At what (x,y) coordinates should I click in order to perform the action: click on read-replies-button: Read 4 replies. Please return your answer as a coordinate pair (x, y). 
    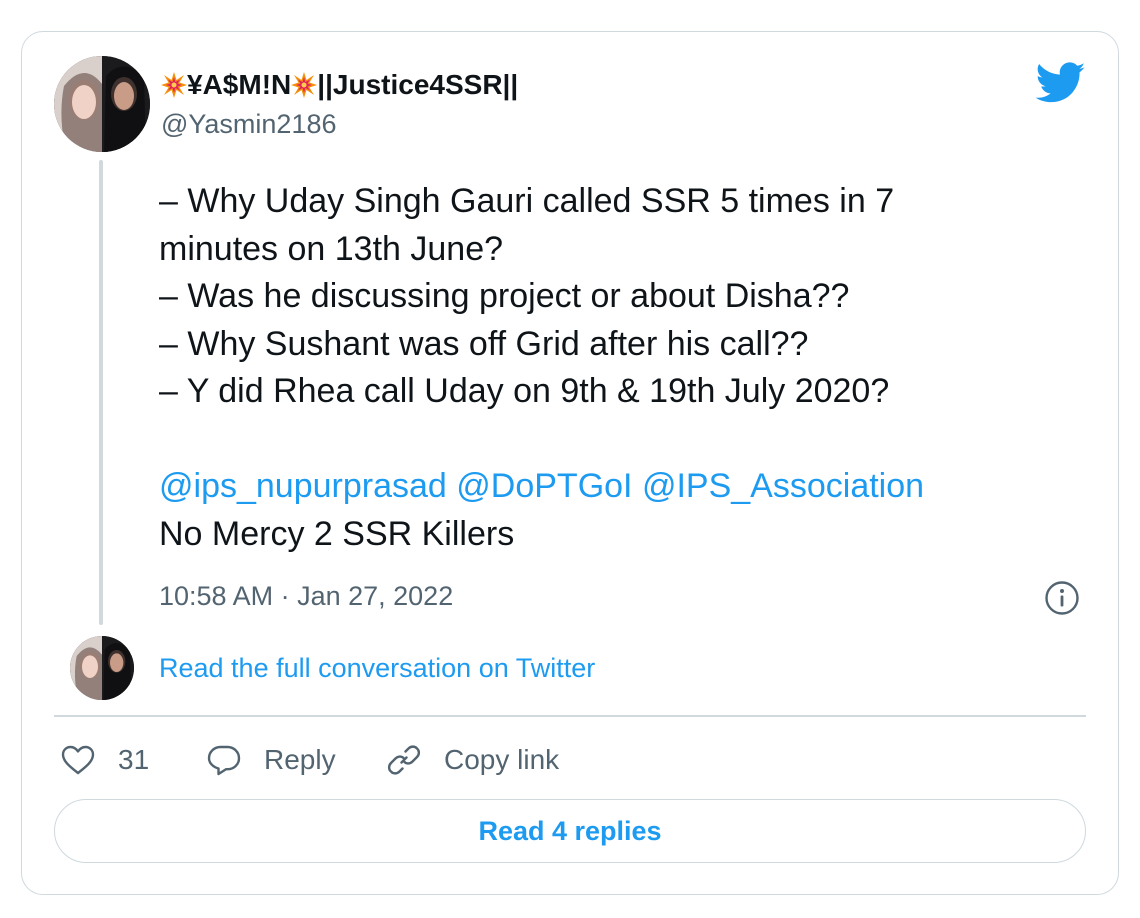
    Looking at the image, I should click on (570, 831).